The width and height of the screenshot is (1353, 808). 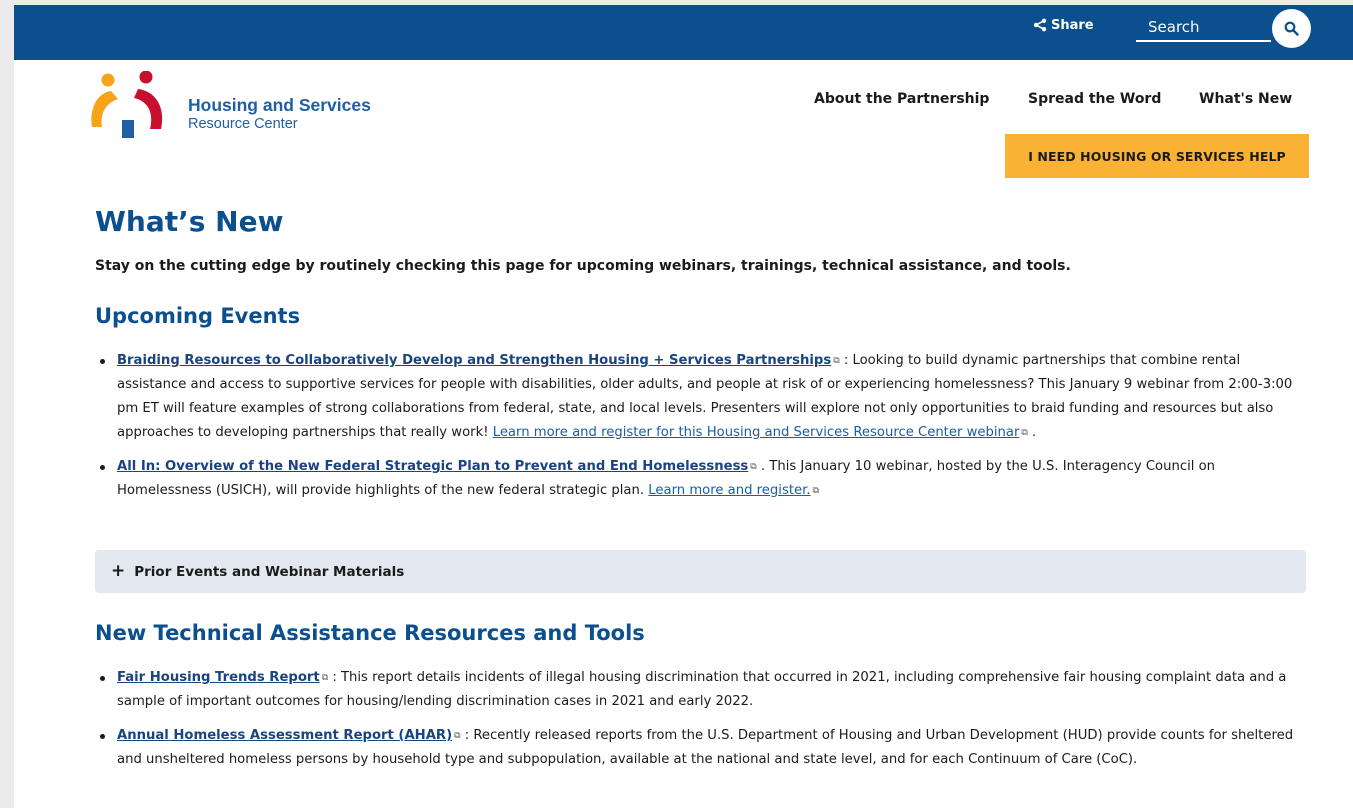 I want to click on logo-mark-icon, so click(x=127, y=104).